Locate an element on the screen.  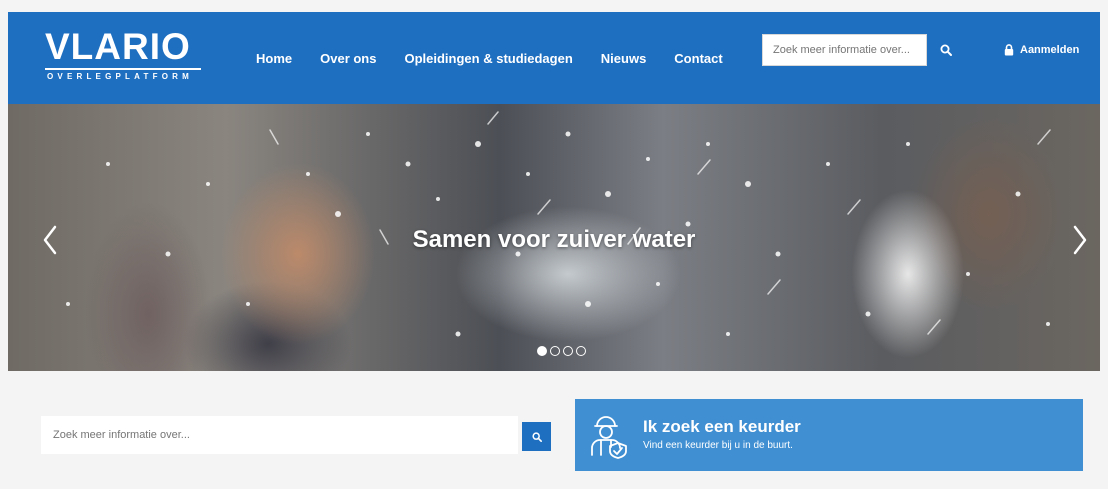
login-label: Aanmelden is located at coordinates (1050, 50).